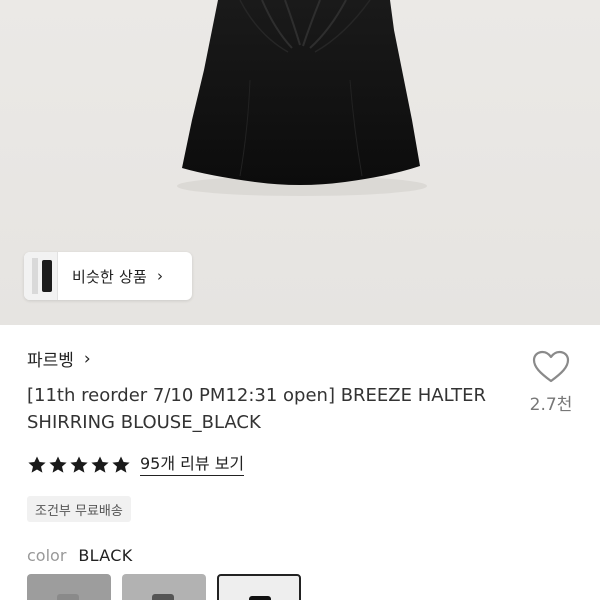  What do you see at coordinates (41, 276) in the screenshot?
I see `similar-products-thumbnail` at bounding box center [41, 276].